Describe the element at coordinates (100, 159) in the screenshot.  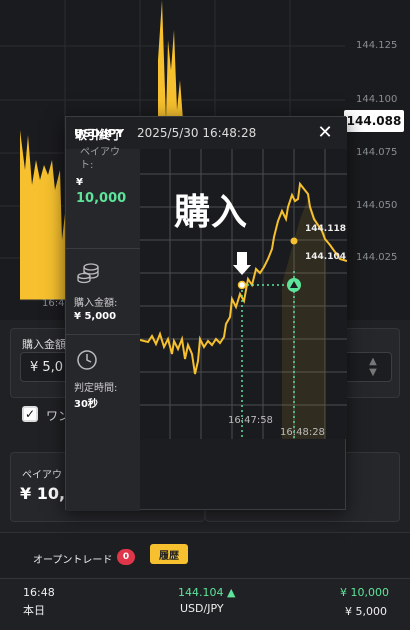
I see `modal-payout-label: ペイアウト:` at that location.